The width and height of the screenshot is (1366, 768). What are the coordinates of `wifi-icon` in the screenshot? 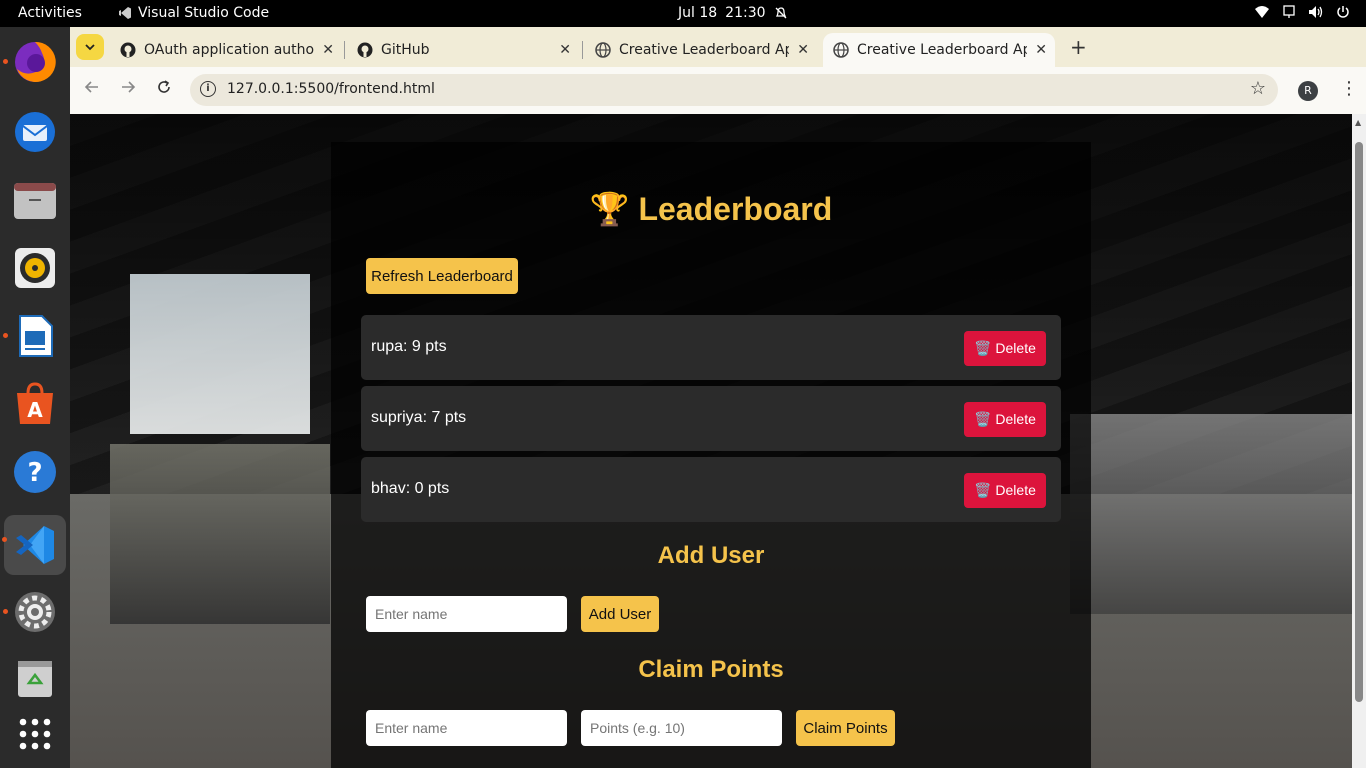 It's located at (1262, 12).